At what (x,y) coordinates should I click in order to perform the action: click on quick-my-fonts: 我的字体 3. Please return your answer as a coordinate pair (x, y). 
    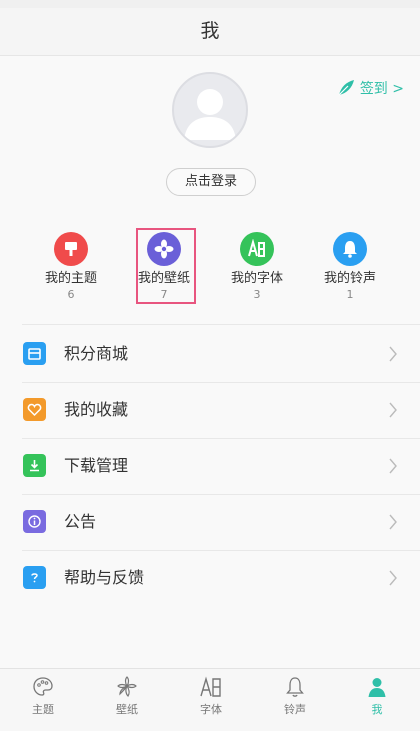
    Looking at the image, I should click on (257, 267).